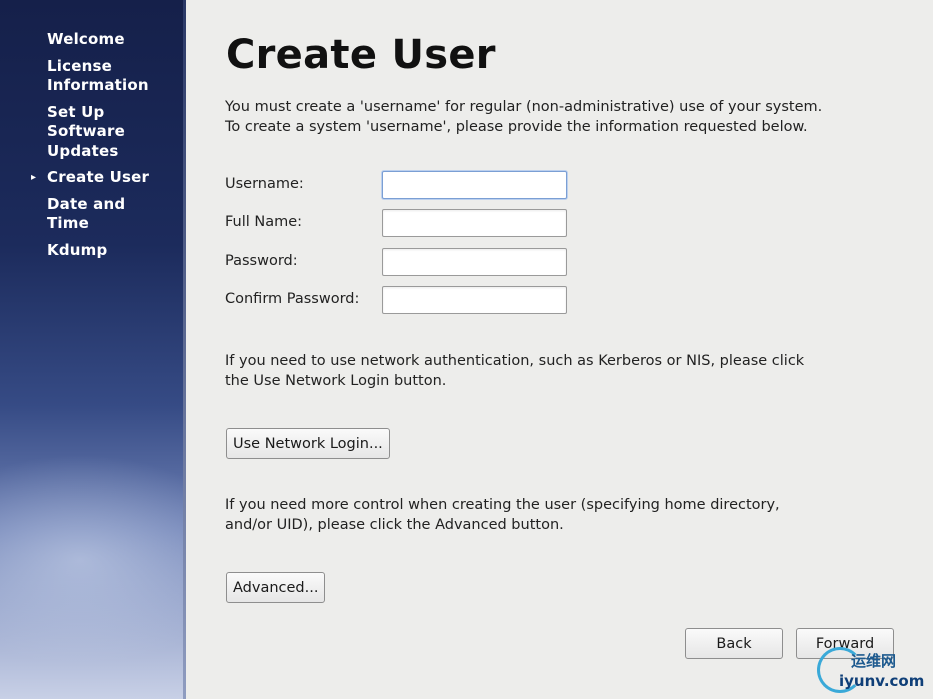 Image resolution: width=933 pixels, height=699 pixels. Describe the element at coordinates (86, 213) in the screenshot. I see `sidebar-item-label: Date and Time` at that location.